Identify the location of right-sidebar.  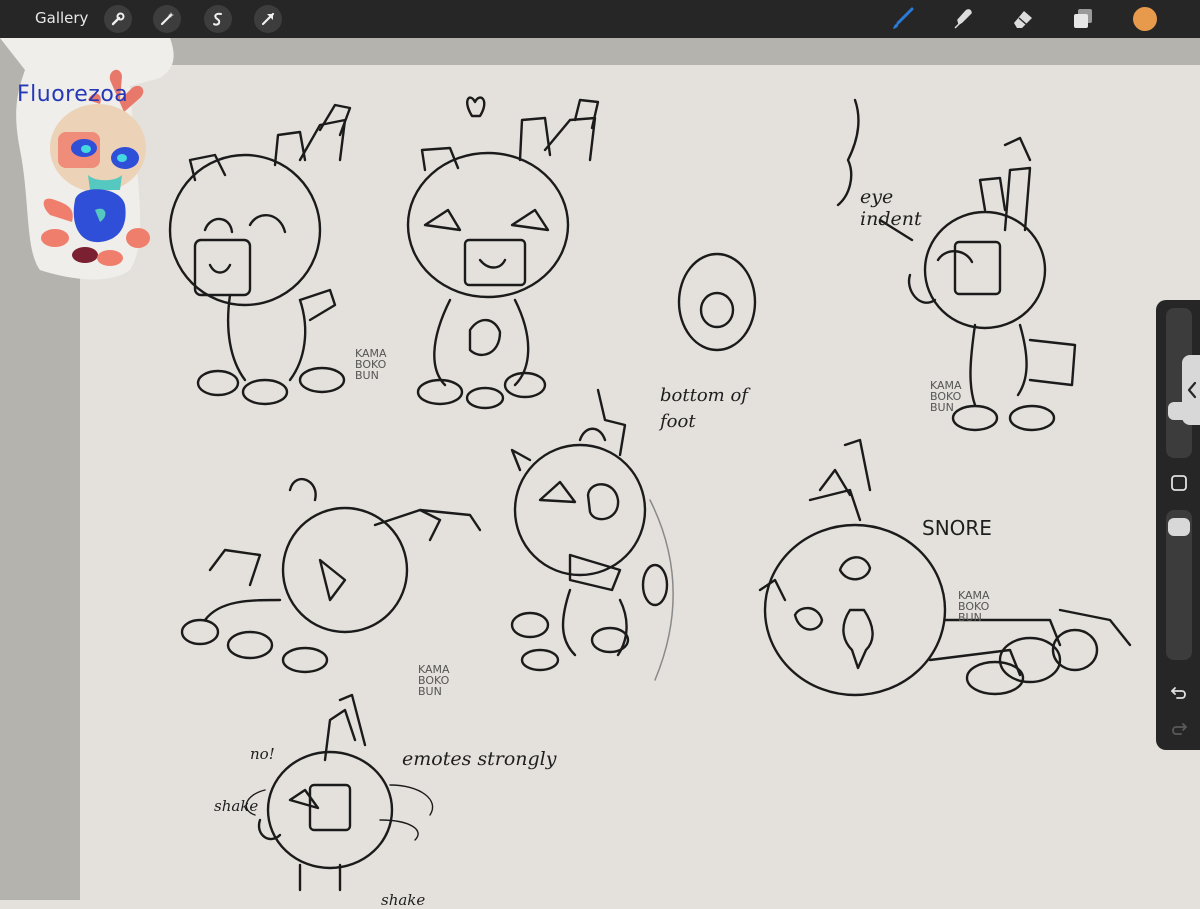
(1178, 525).